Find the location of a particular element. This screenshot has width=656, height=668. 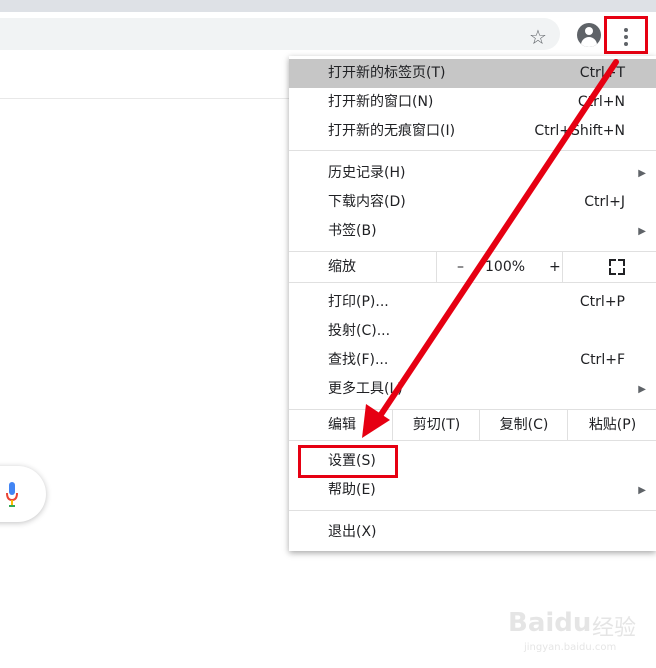

zoom-level: 100% is located at coordinates (505, 267).